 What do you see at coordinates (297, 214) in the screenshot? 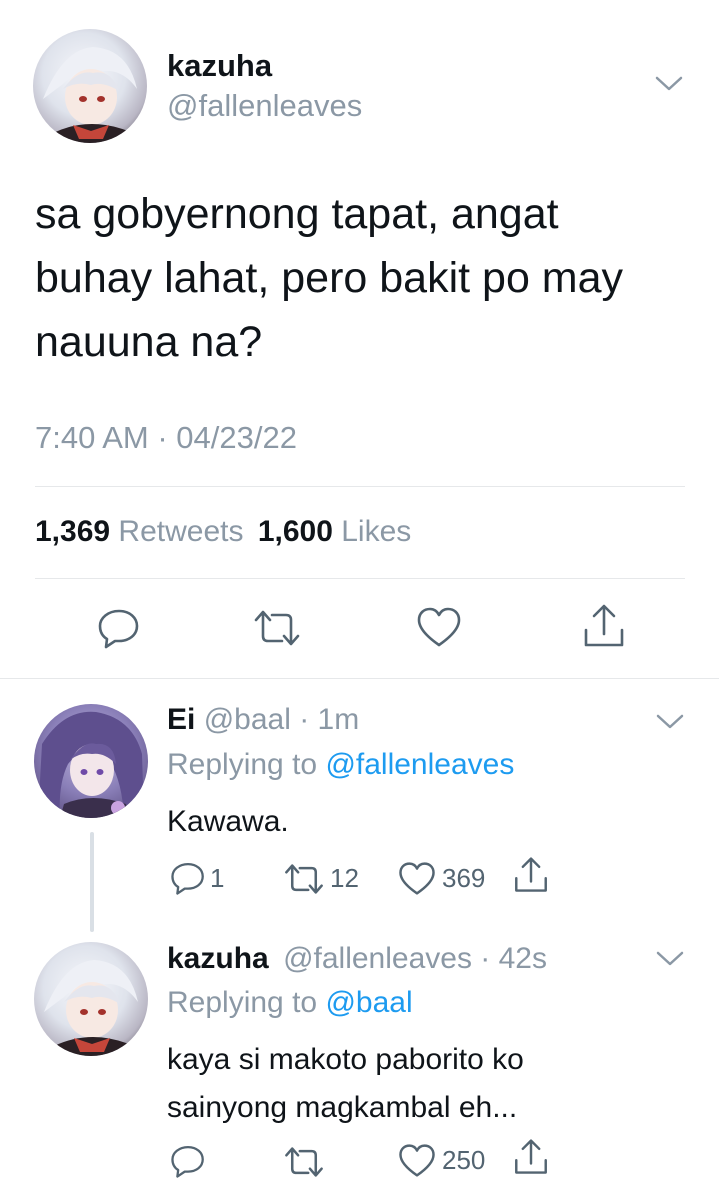
I see `tweet-text-line: sa gobyernong tapat, angat` at bounding box center [297, 214].